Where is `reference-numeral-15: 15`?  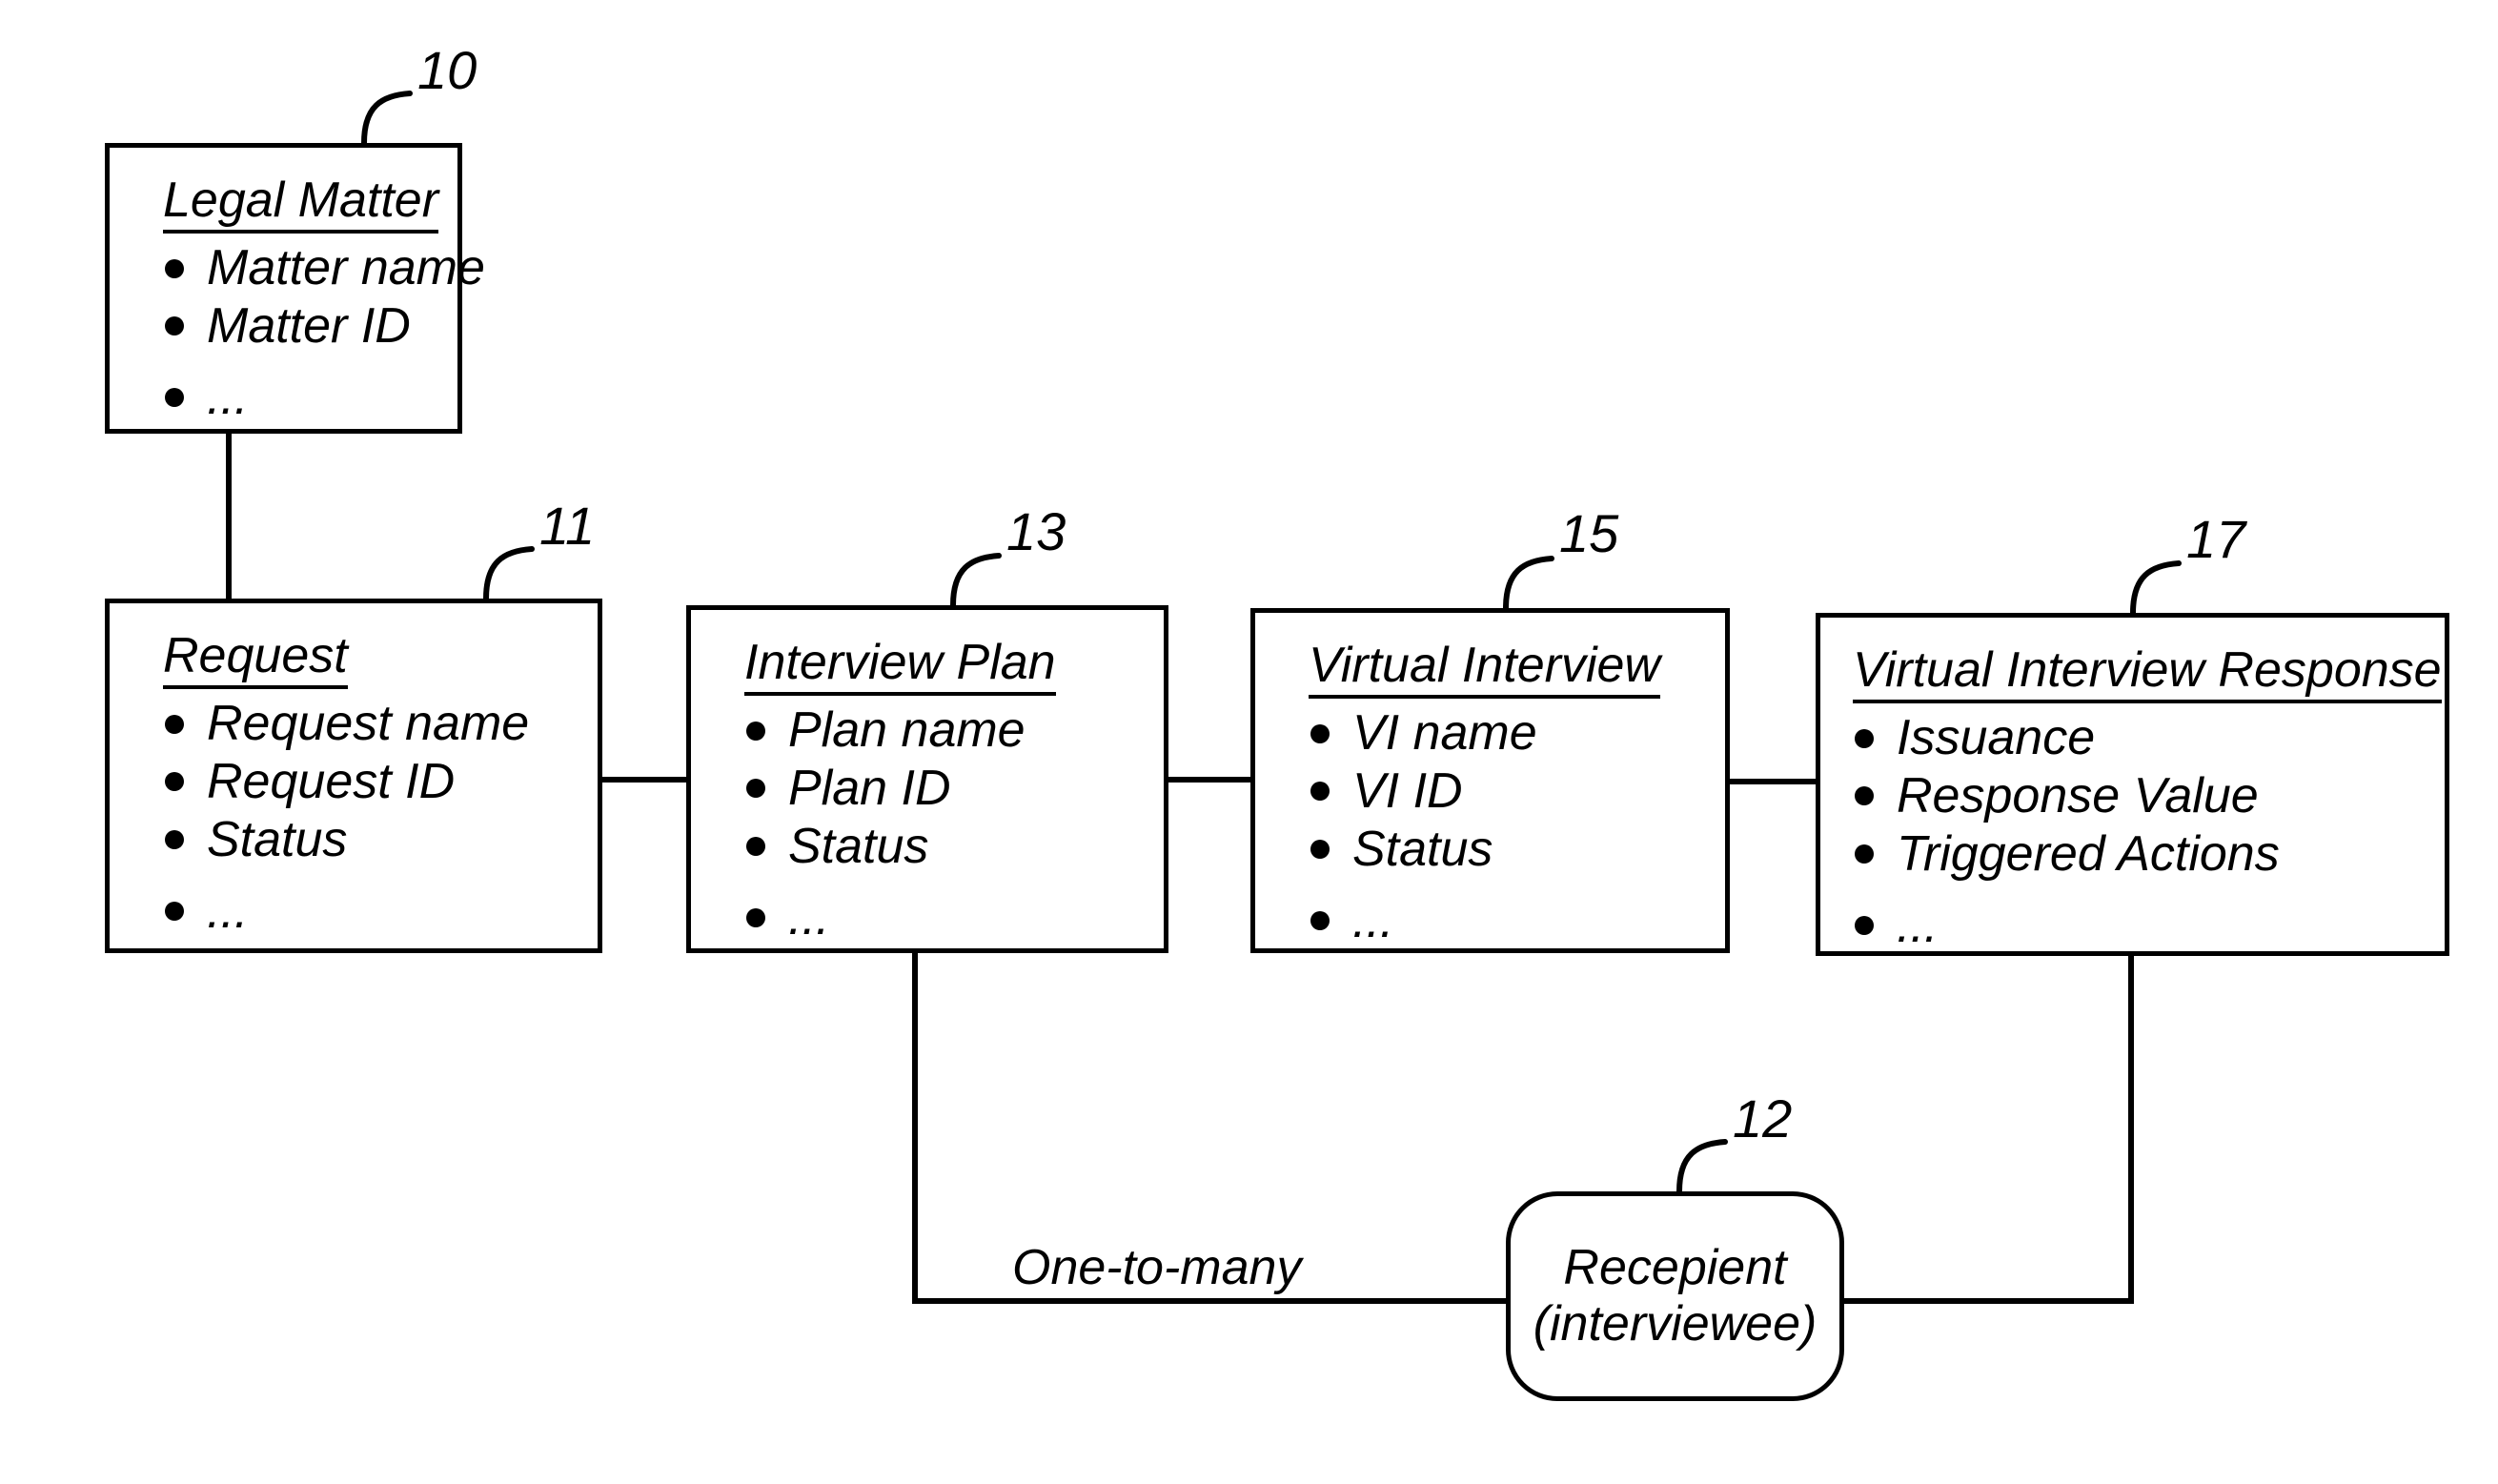 reference-numeral-15: 15 is located at coordinates (1589, 533).